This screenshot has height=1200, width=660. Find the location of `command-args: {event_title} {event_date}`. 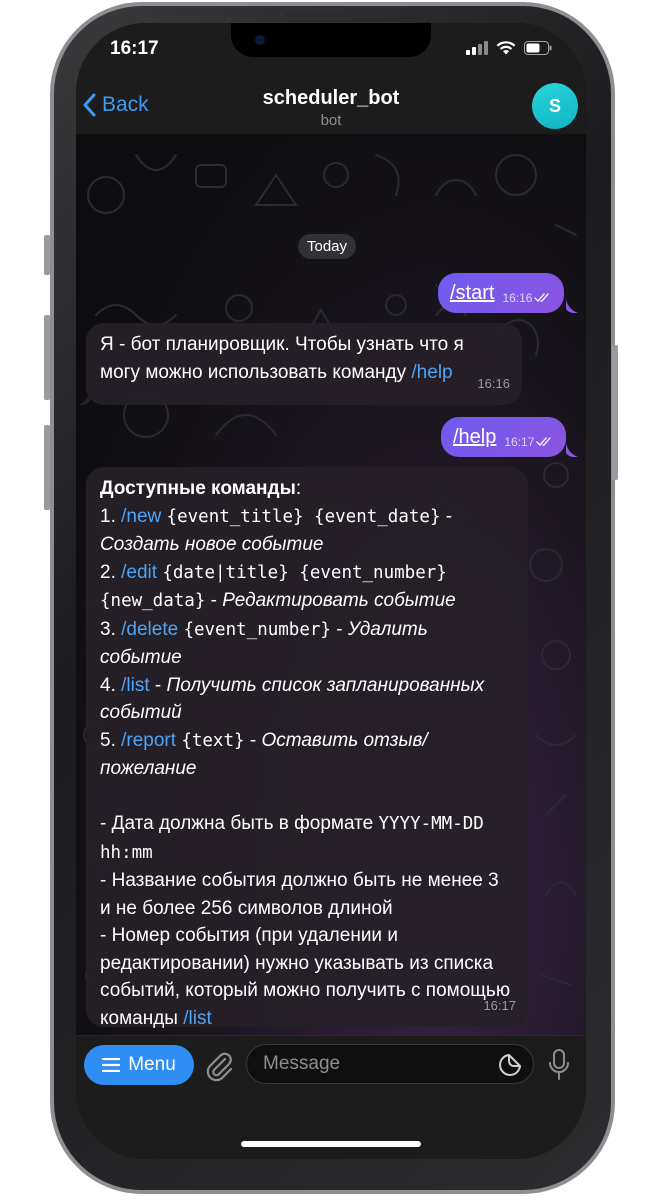

command-args: {event_title} {event_date} is located at coordinates (303, 516).